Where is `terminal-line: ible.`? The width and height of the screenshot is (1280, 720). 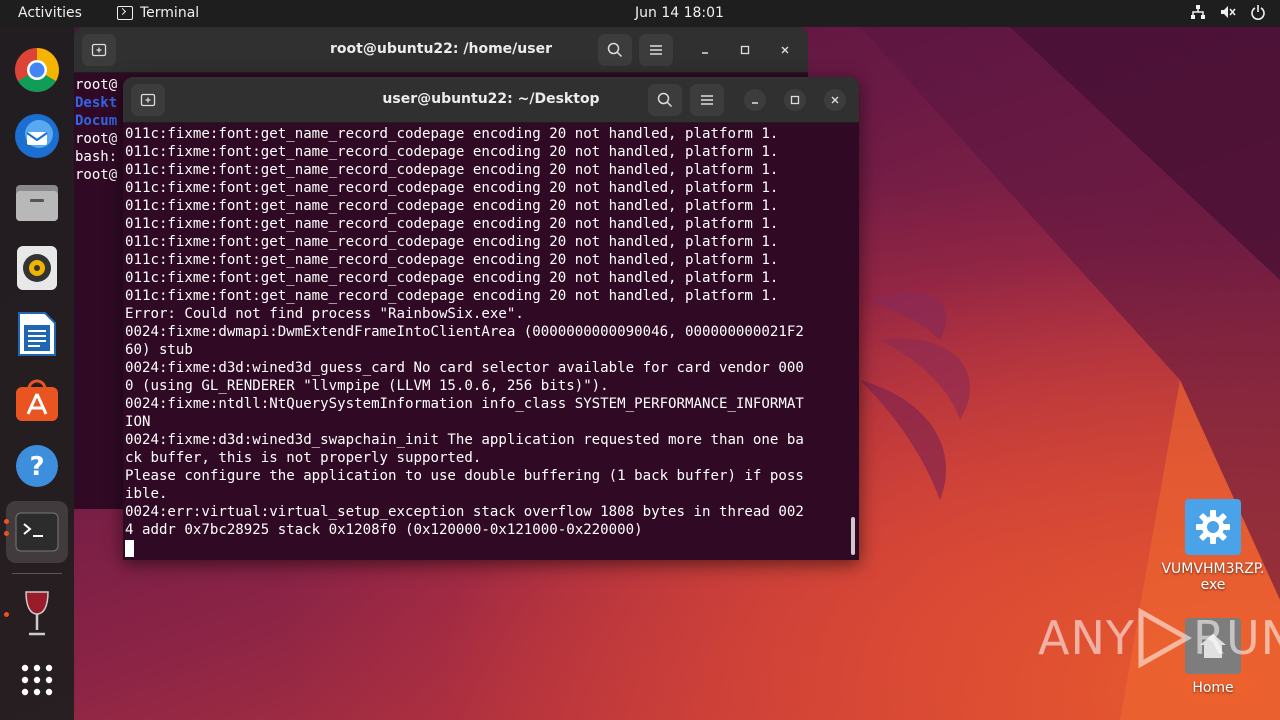
terminal-line: ible. is located at coordinates (146, 494).